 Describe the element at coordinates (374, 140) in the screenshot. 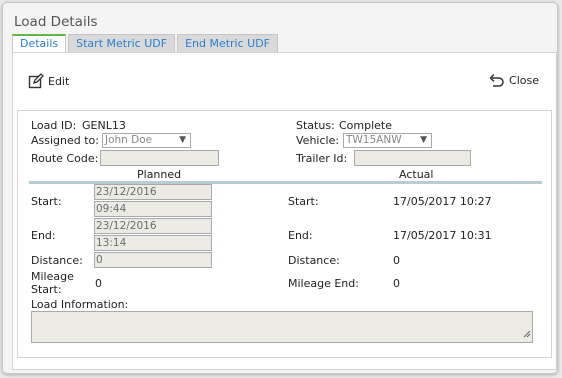

I see `vehicle-value: TW15ANW` at that location.